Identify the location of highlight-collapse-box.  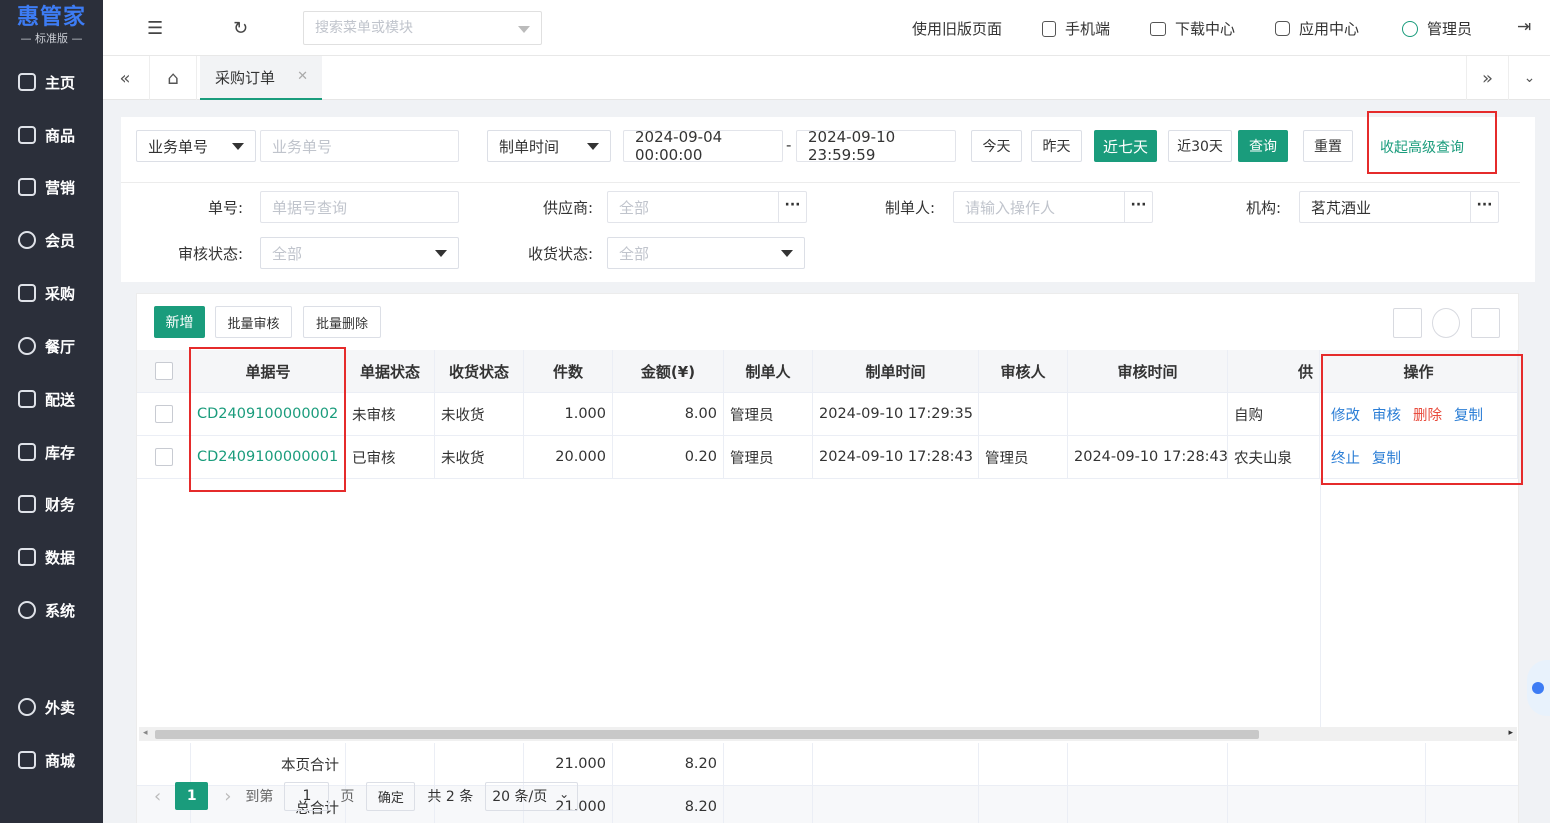
(1432, 142).